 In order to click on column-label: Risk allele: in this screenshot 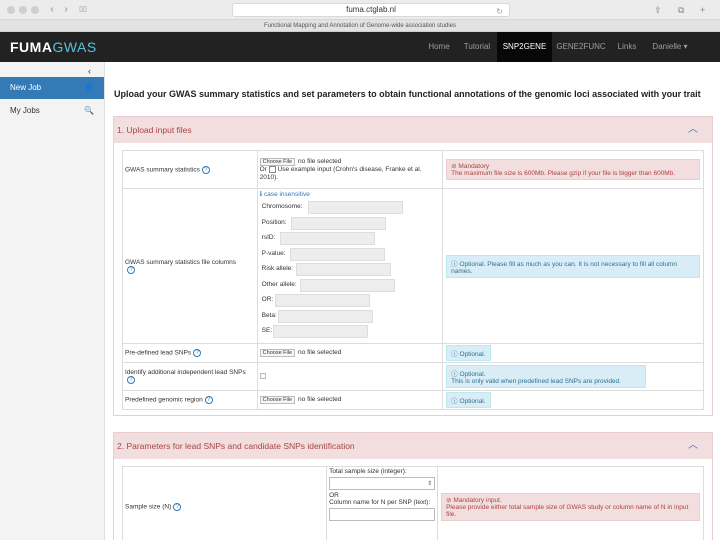, I will do `click(277, 268)`.